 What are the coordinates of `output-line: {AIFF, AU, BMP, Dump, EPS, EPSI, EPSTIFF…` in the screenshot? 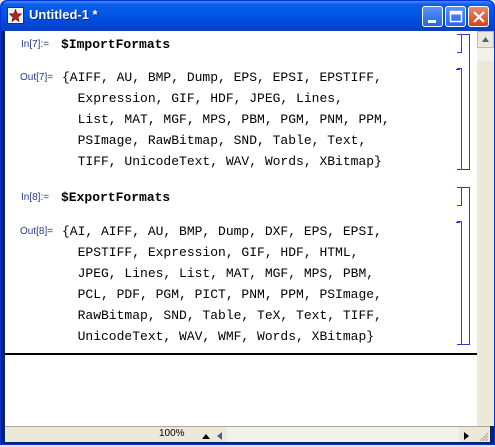 It's located at (222, 77).